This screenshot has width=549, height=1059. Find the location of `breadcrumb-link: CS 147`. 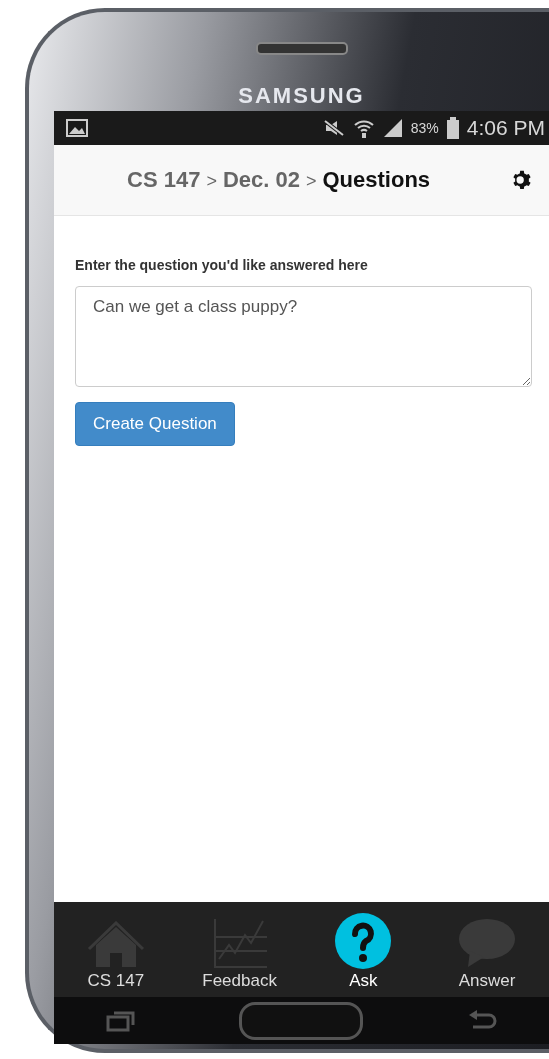

breadcrumb-link: CS 147 is located at coordinates (164, 180).